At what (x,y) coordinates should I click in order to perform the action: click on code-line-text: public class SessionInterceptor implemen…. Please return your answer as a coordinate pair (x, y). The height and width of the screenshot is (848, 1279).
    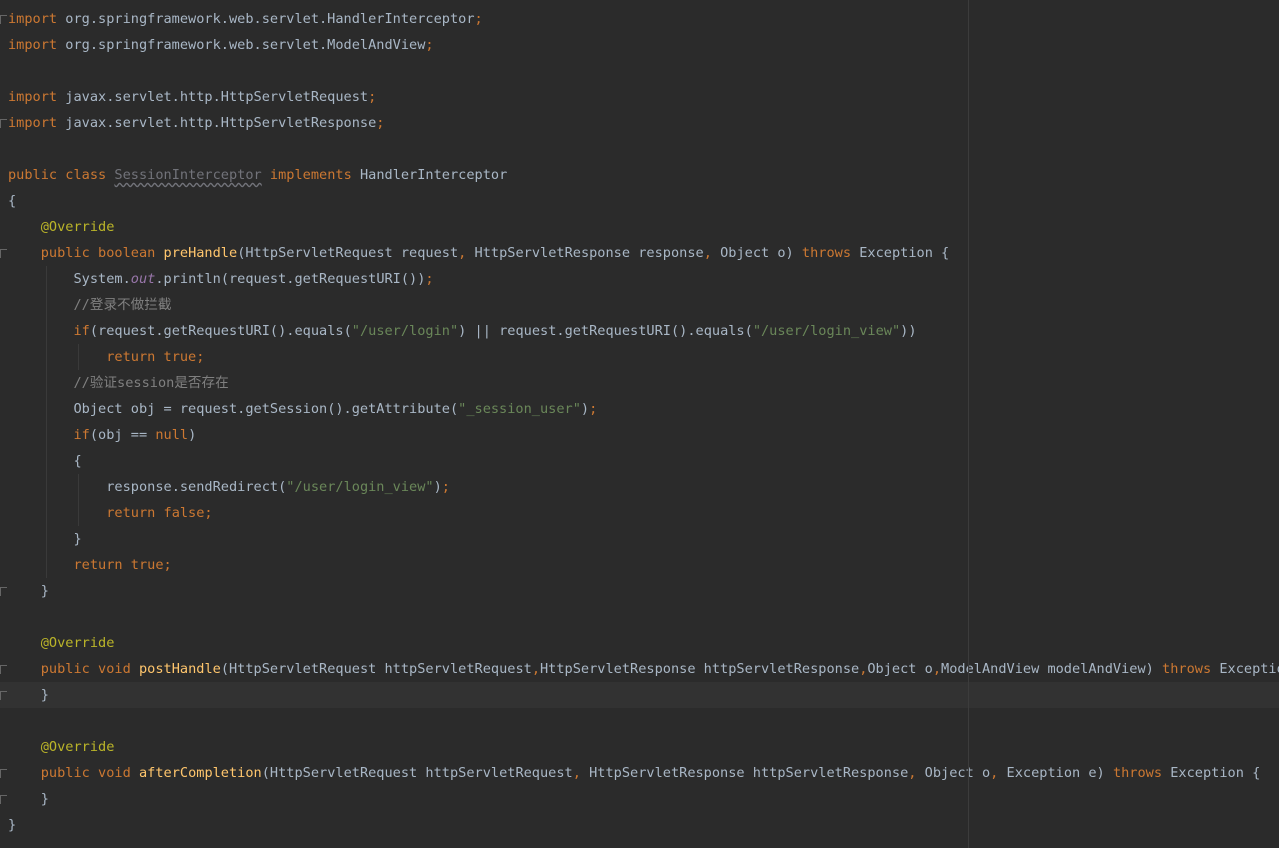
    Looking at the image, I should click on (257, 175).